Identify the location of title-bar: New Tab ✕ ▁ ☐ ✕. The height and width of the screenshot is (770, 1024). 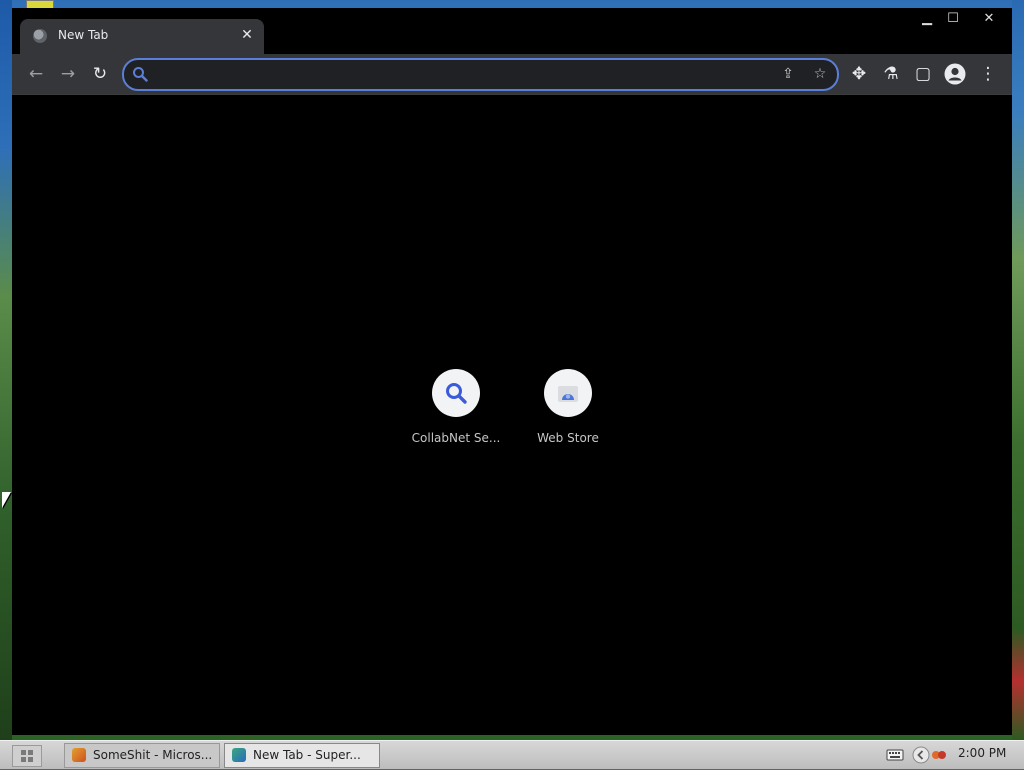
(512, 31).